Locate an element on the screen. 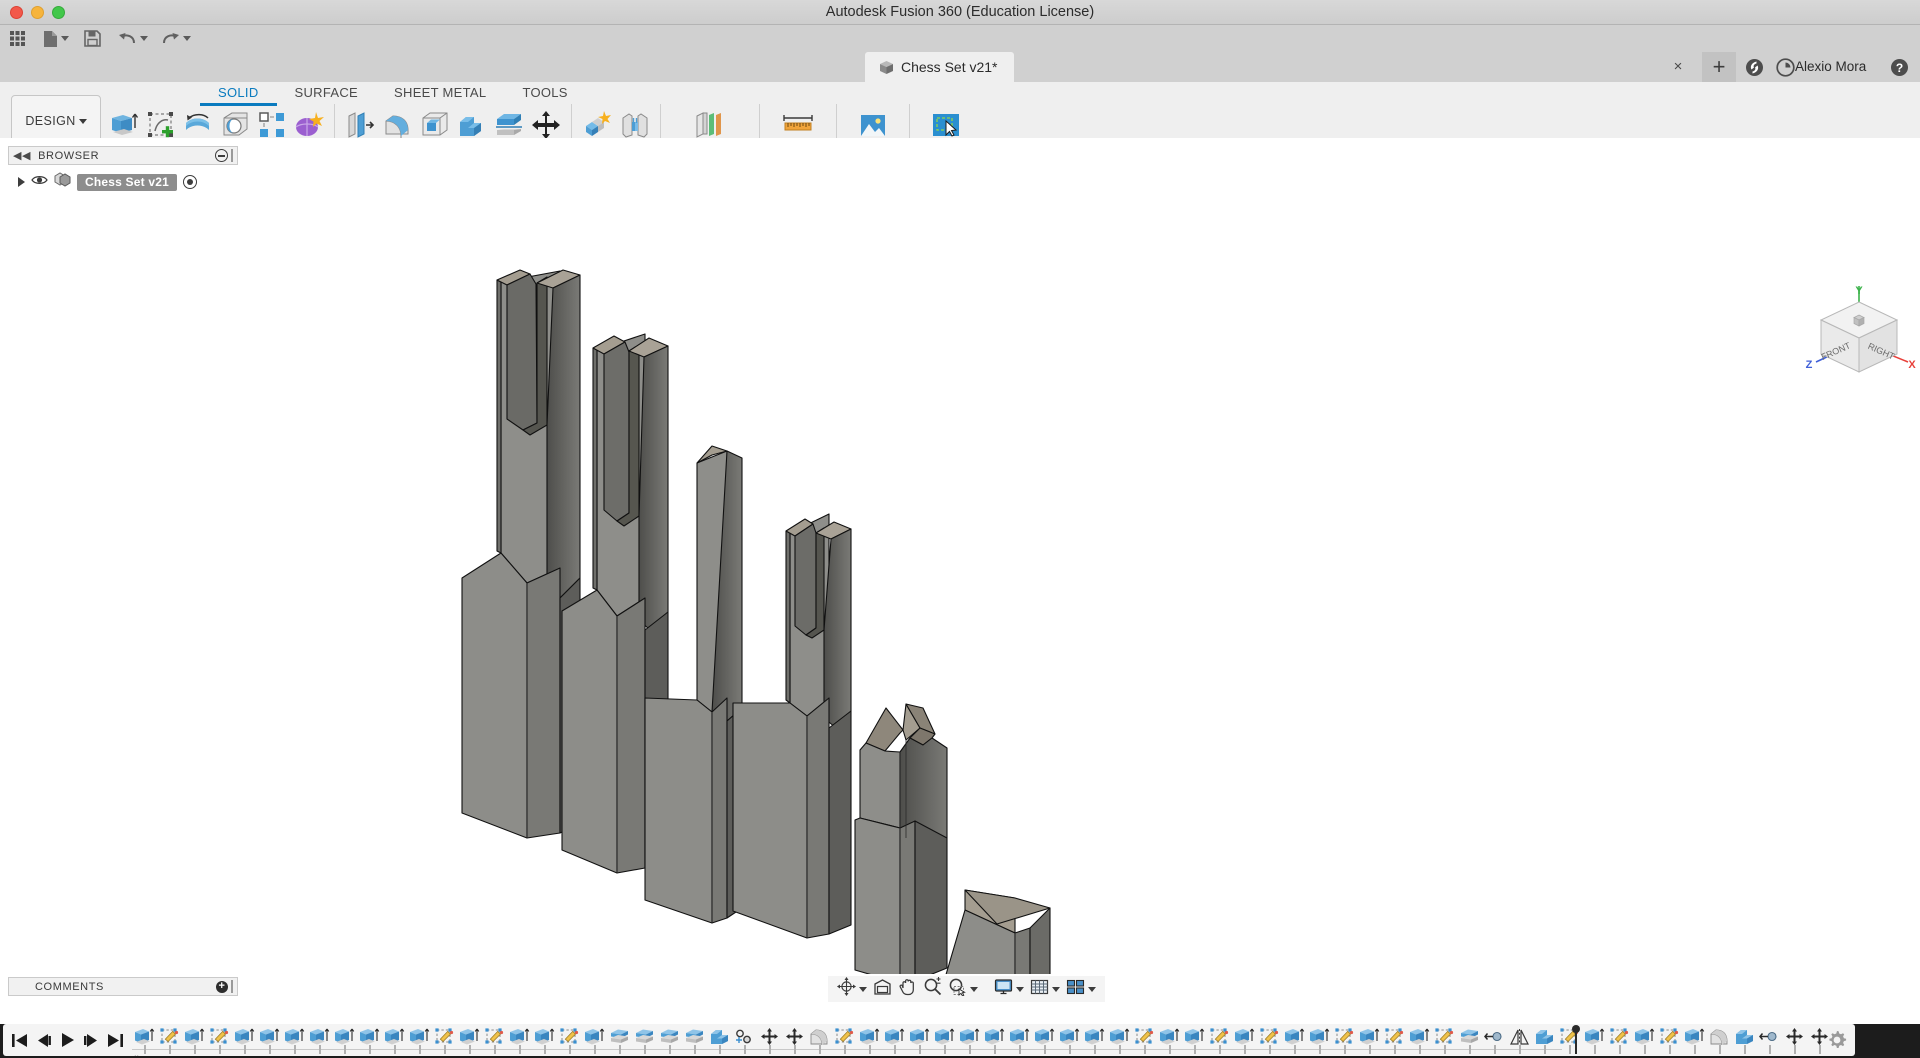 The width and height of the screenshot is (1920, 1058). save-button is located at coordinates (92, 39).